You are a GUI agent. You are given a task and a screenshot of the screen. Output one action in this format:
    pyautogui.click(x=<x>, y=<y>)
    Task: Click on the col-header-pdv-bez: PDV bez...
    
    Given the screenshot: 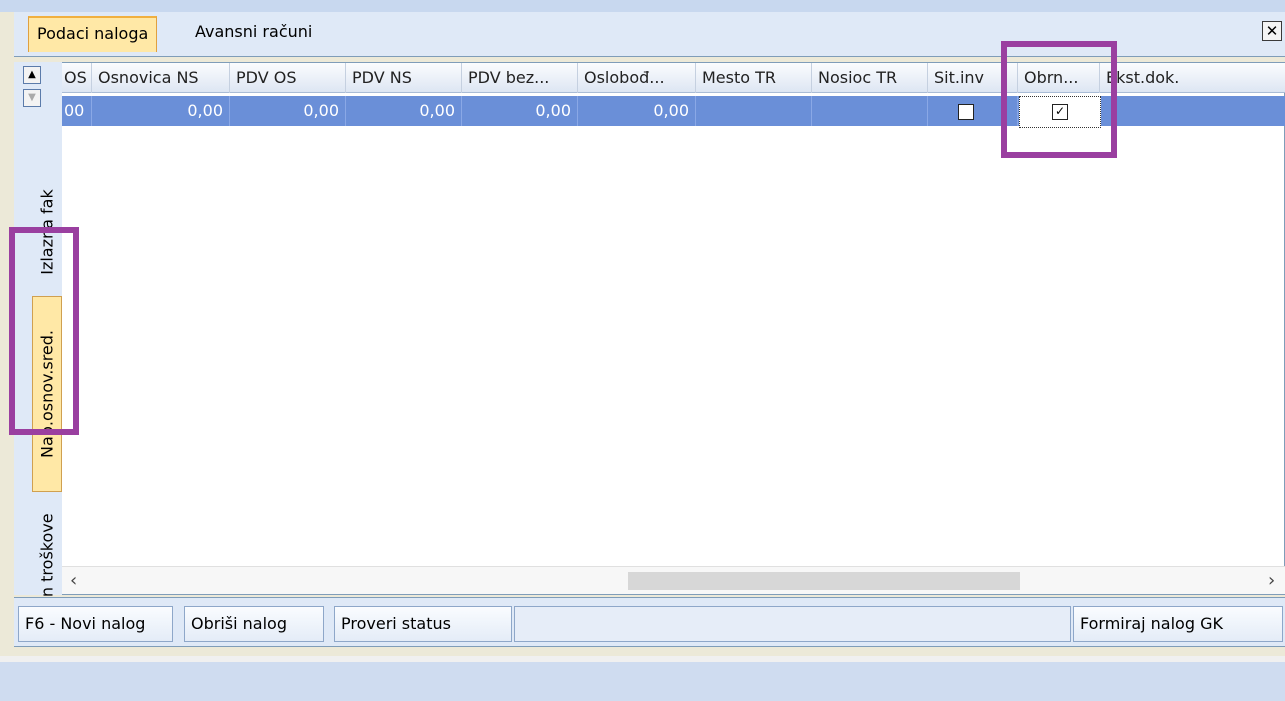 What is the action you would take?
    pyautogui.click(x=520, y=78)
    